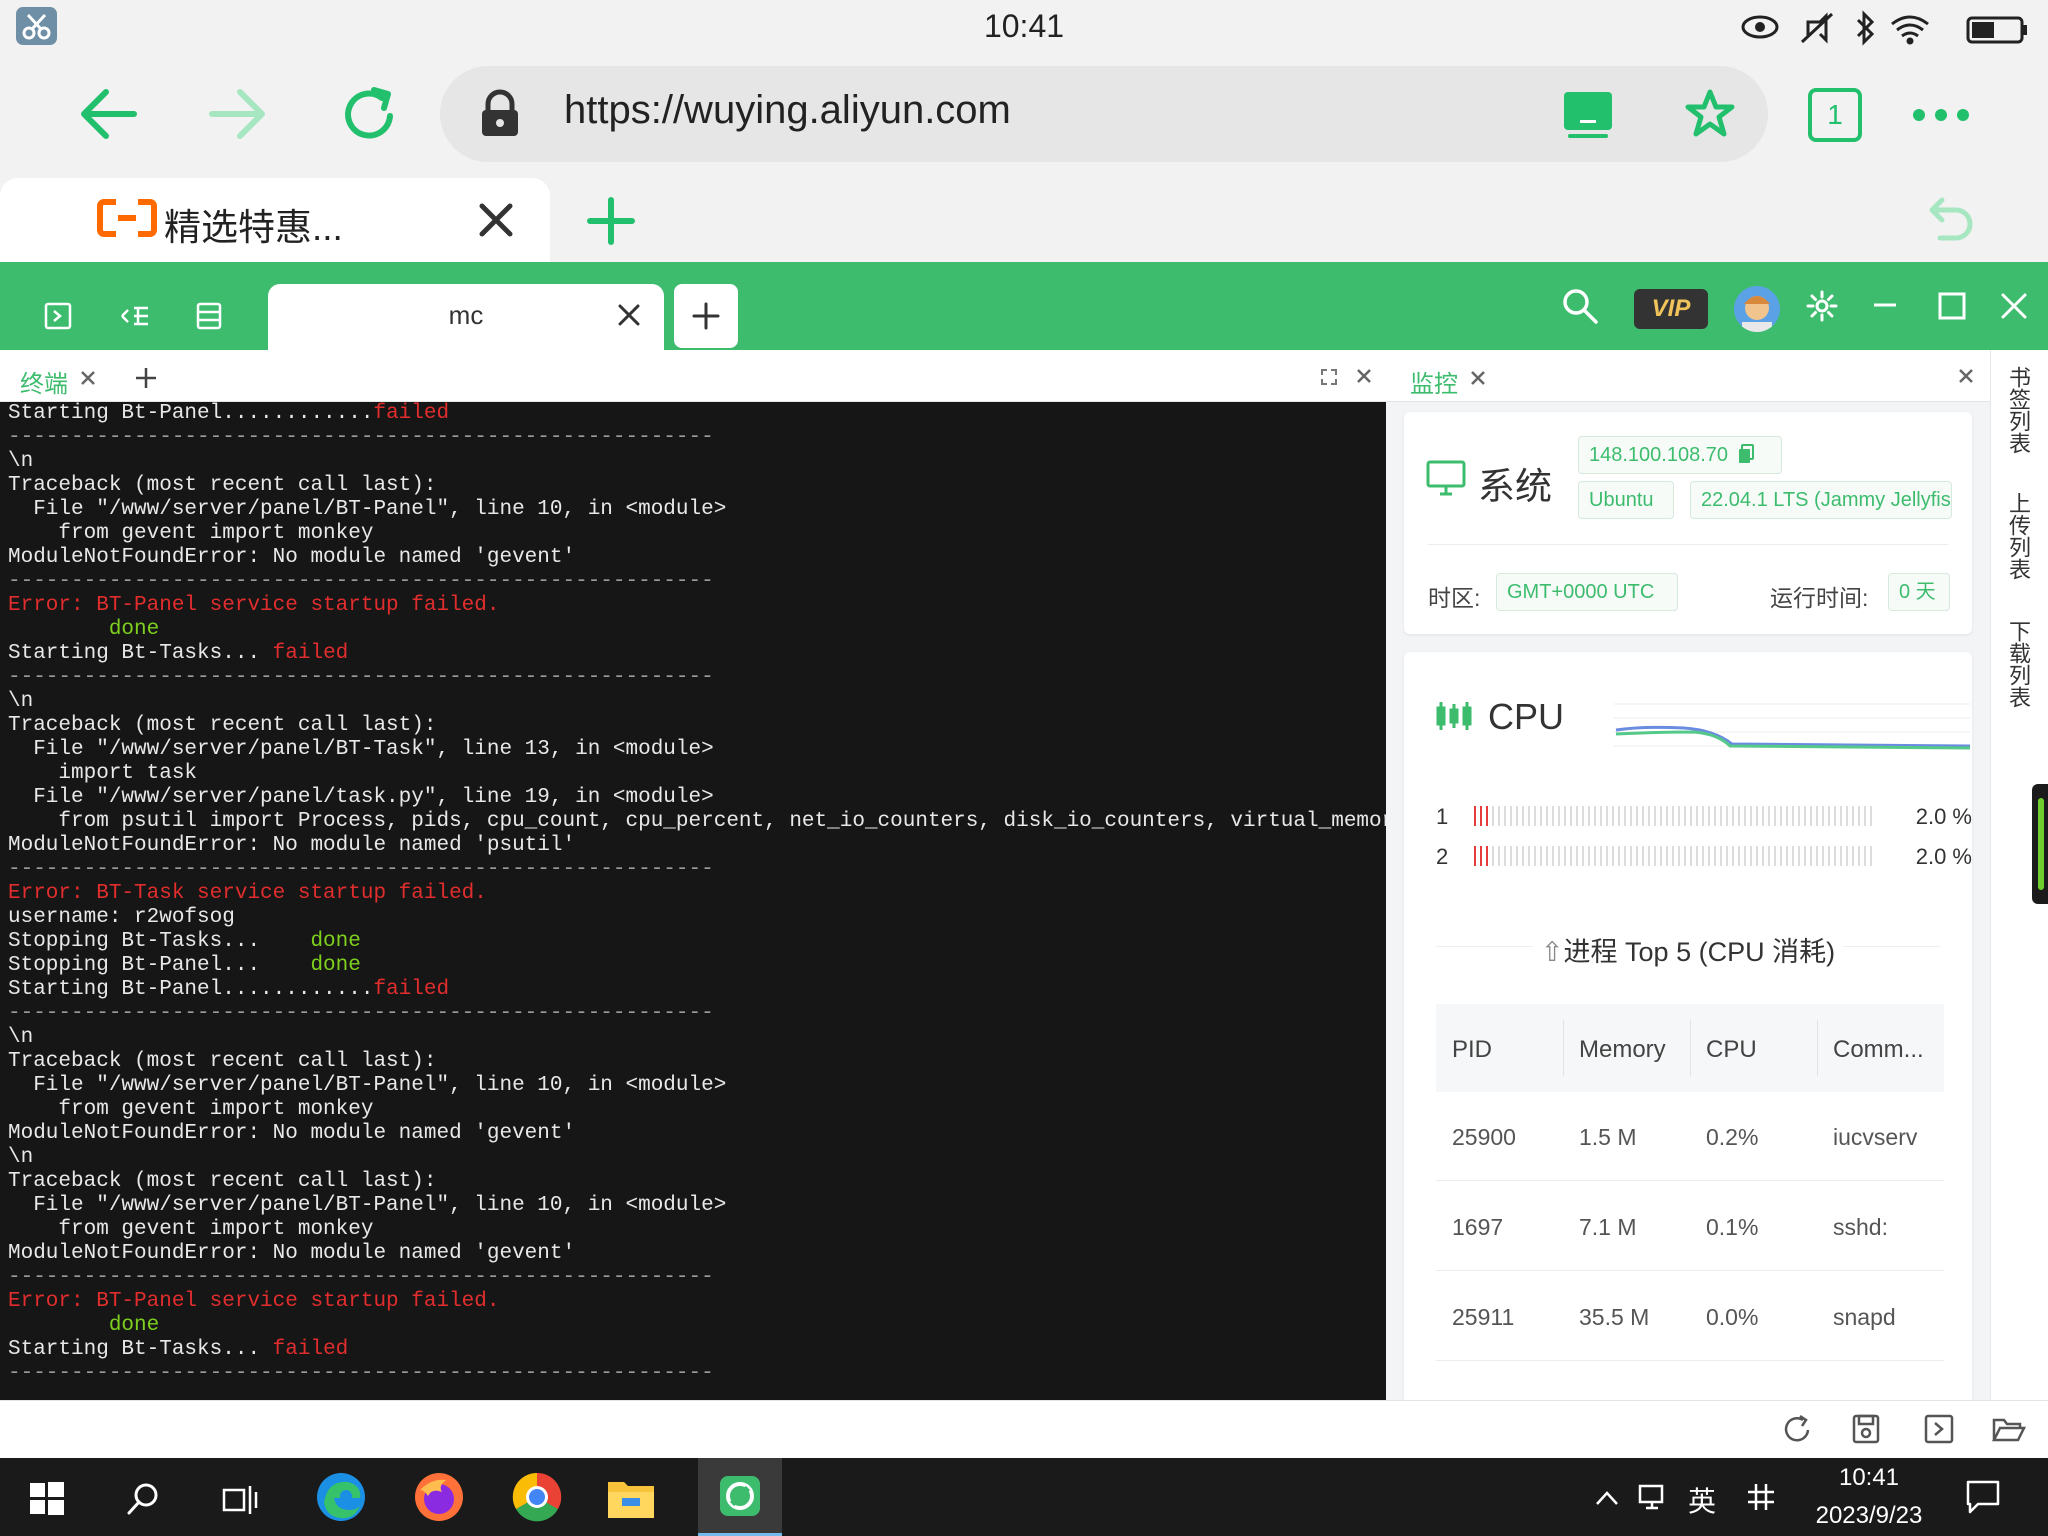  Describe the element at coordinates (1329, 377) in the screenshot. I see `fullscreen-icon` at that location.